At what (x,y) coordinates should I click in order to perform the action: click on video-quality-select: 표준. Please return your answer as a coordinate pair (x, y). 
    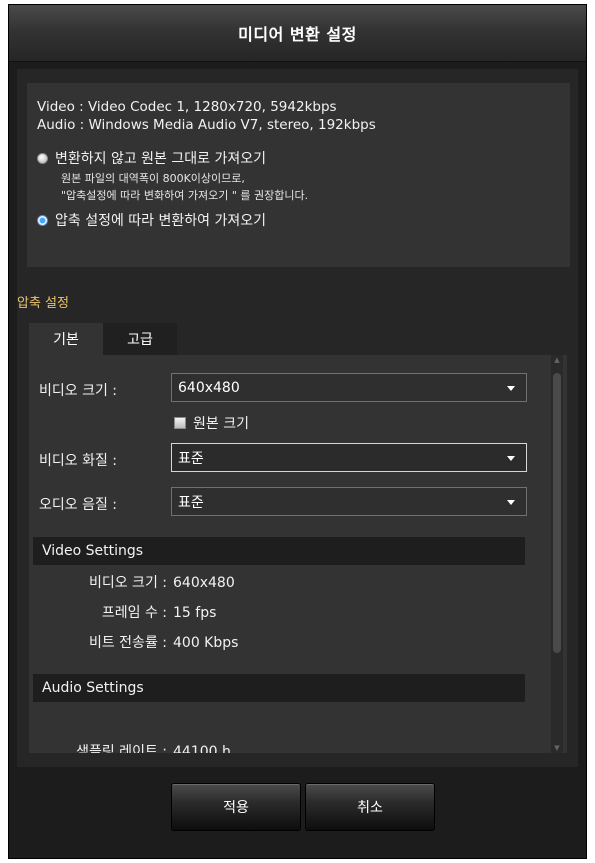
    Looking at the image, I should click on (349, 457).